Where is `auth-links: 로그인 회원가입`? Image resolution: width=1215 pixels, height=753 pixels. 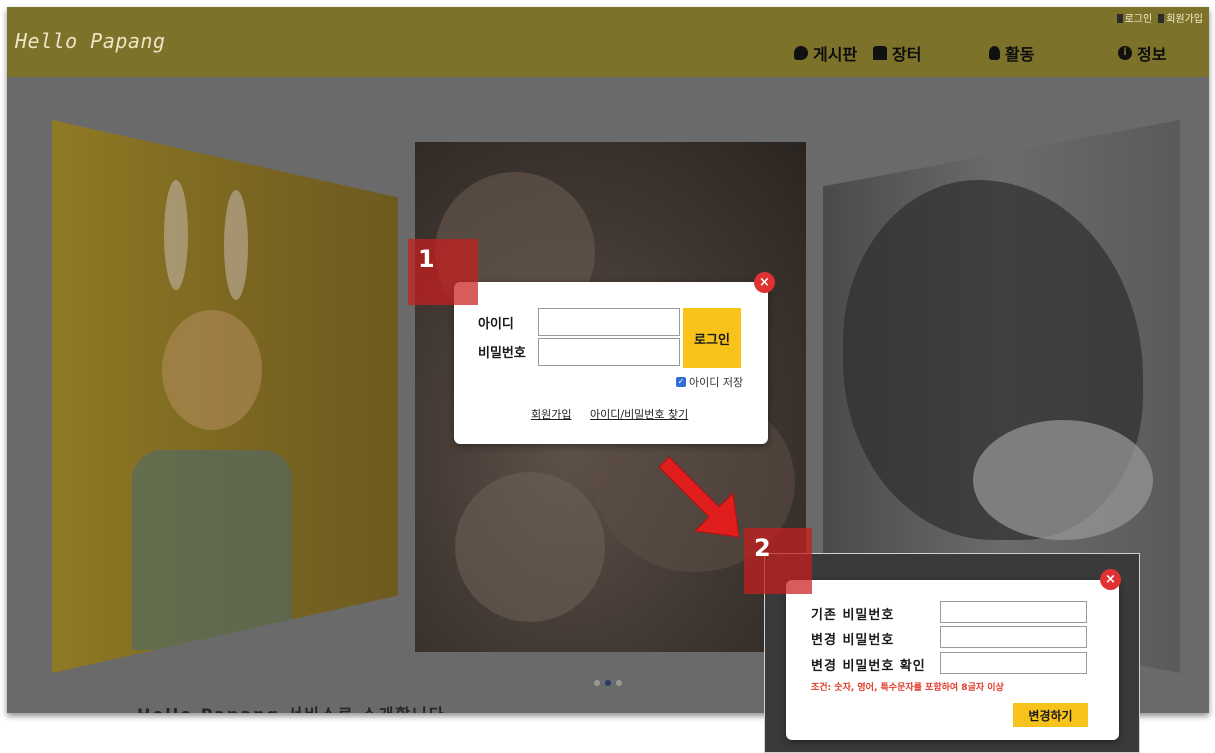
auth-links: 로그인 회원가입 is located at coordinates (1159, 17).